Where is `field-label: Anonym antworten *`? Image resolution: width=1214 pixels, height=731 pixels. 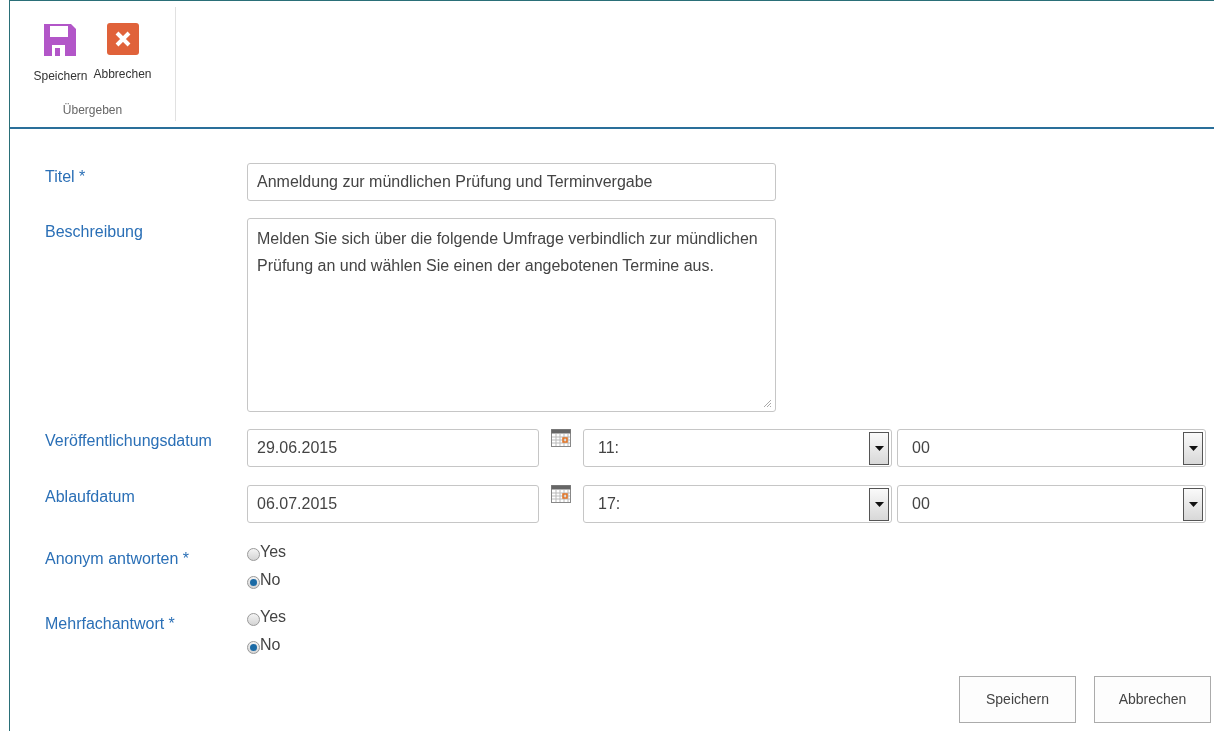
field-label: Anonym antworten * is located at coordinates (118, 559).